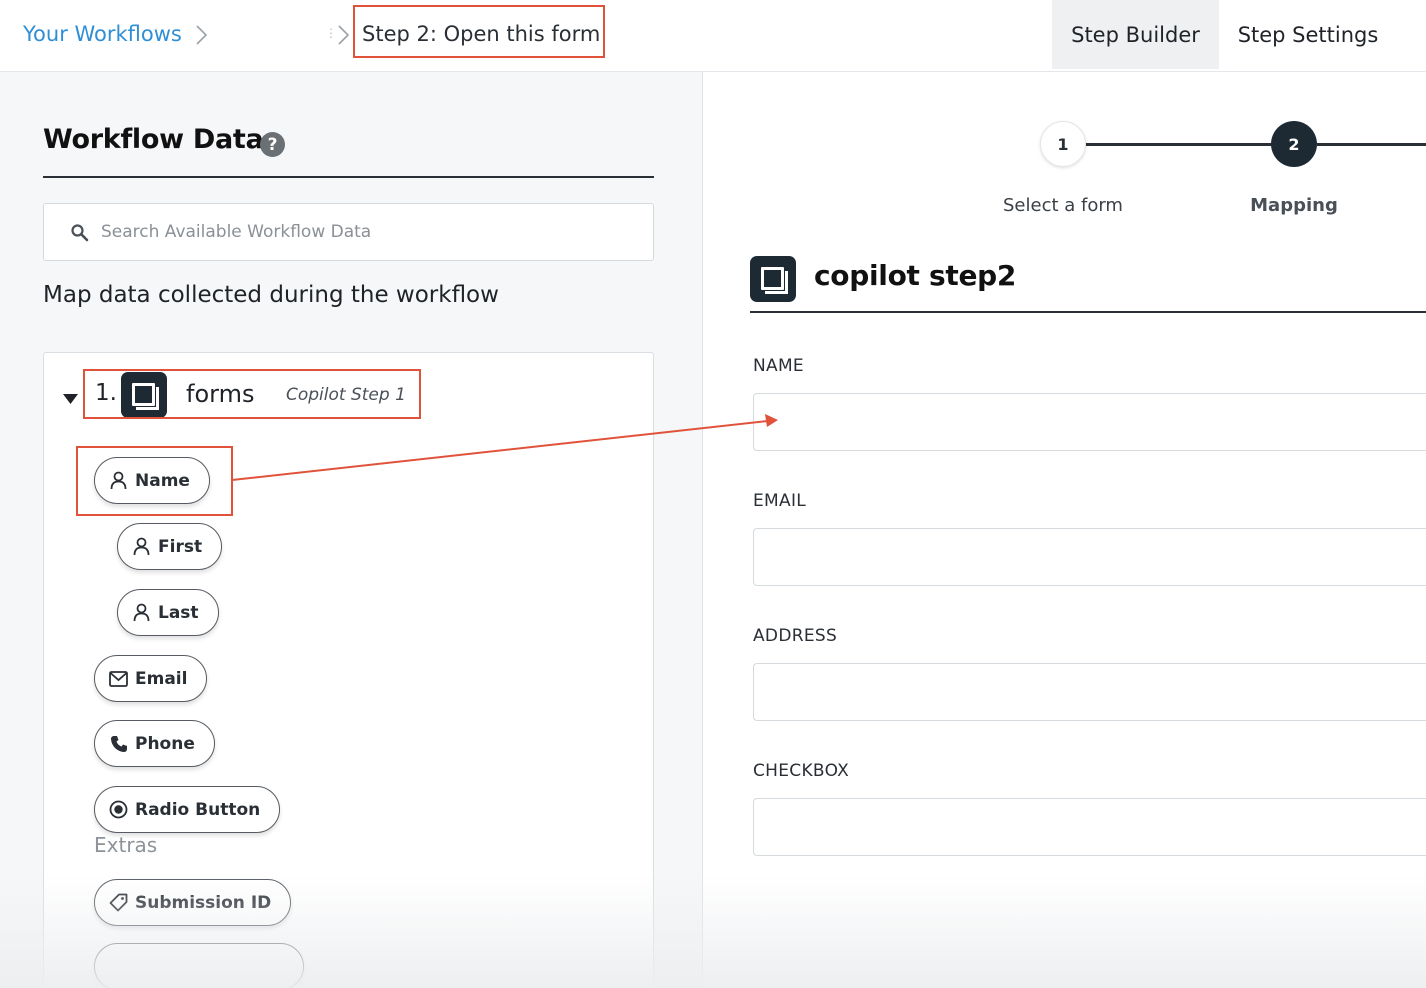 The image size is (1426, 988). Describe the element at coordinates (1088, 312) in the screenshot. I see `form-title-divider` at that location.